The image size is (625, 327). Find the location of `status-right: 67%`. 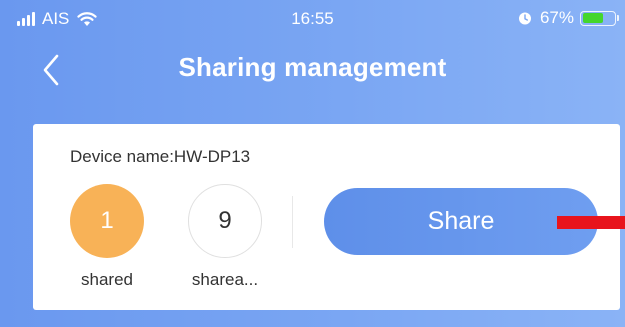

status-right: 67% is located at coordinates (568, 18).